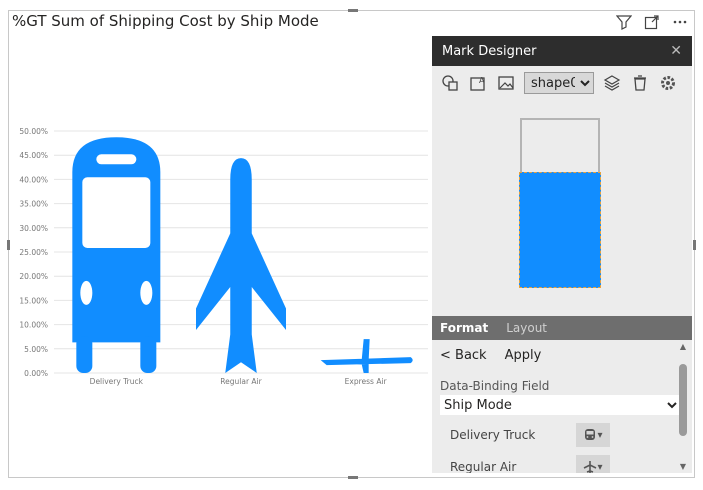  Describe the element at coordinates (562, 51) in the screenshot. I see `panel-header: Mark Designer ✕` at that location.